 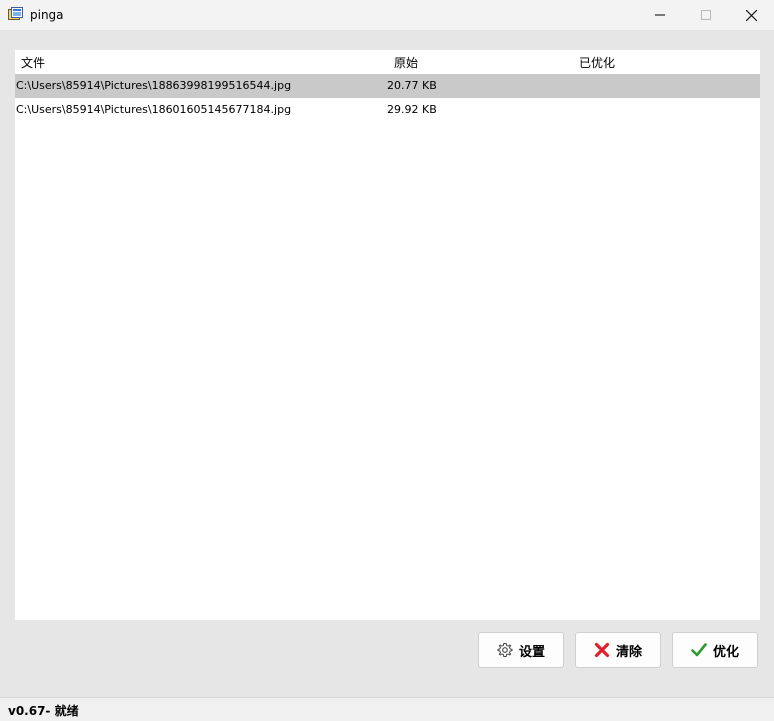 What do you see at coordinates (47, 15) in the screenshot?
I see `window-title: pinga` at bounding box center [47, 15].